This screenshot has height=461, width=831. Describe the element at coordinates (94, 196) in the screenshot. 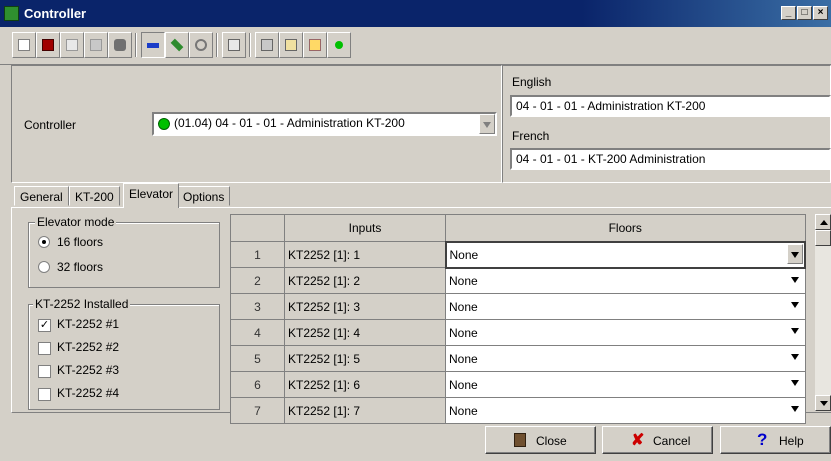

I see `tab-kt-200: KT-200` at that location.